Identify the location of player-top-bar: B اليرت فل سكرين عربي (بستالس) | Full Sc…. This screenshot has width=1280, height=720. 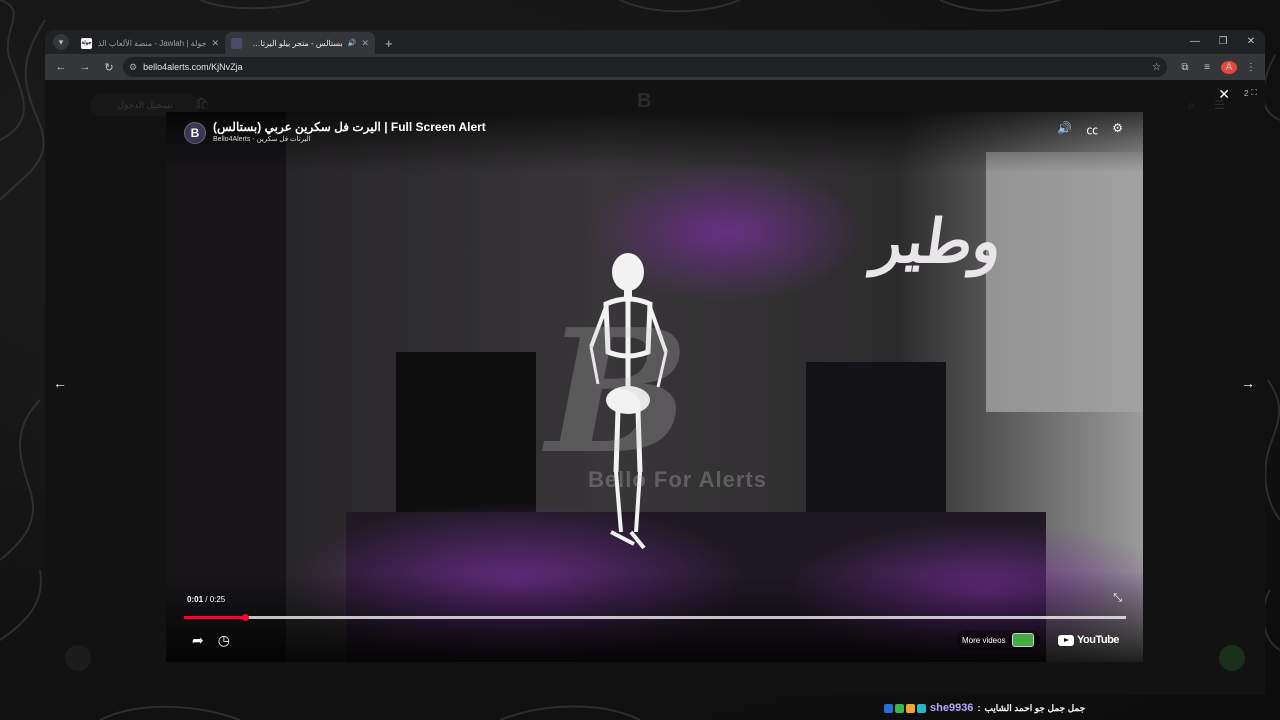
(654, 142).